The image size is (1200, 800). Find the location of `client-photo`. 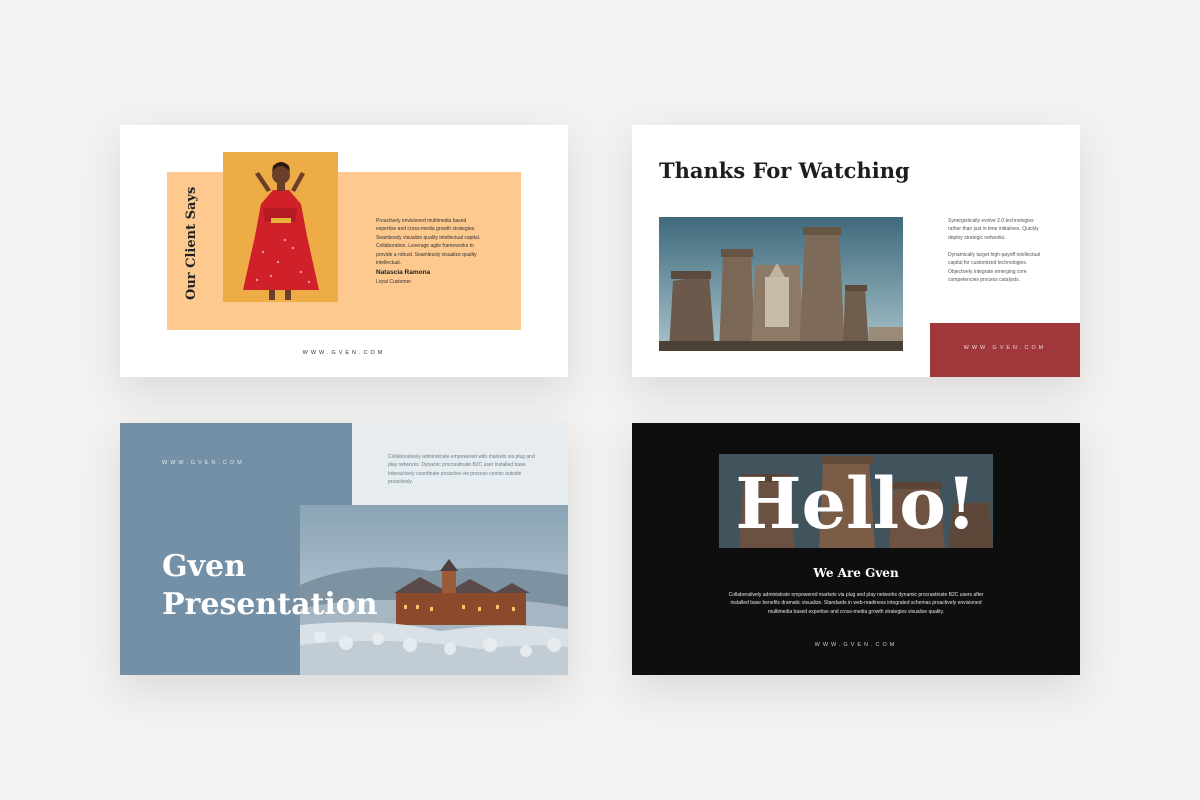

client-photo is located at coordinates (280, 227).